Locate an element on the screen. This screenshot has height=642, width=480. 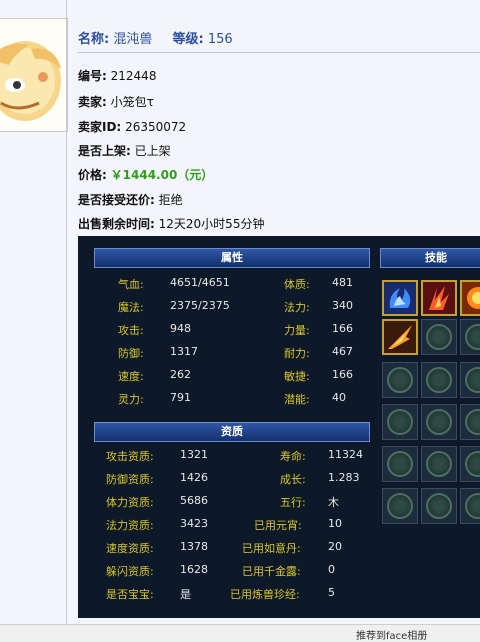
aptitude-value: 木 is located at coordinates (333, 502).